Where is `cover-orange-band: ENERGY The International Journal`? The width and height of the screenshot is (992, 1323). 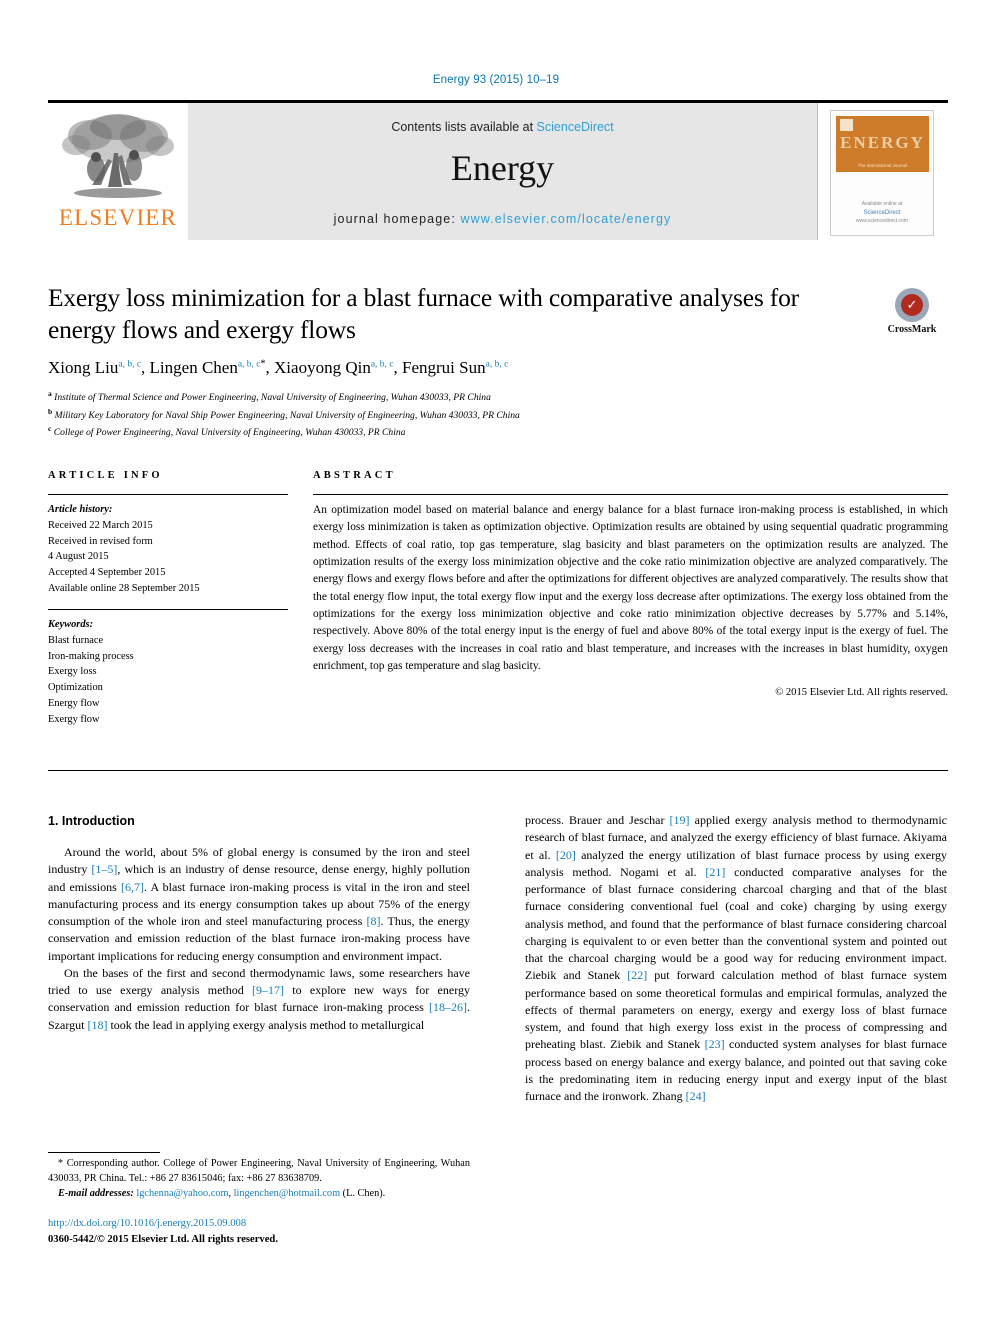 cover-orange-band: ENERGY The International Journal is located at coordinates (882, 144).